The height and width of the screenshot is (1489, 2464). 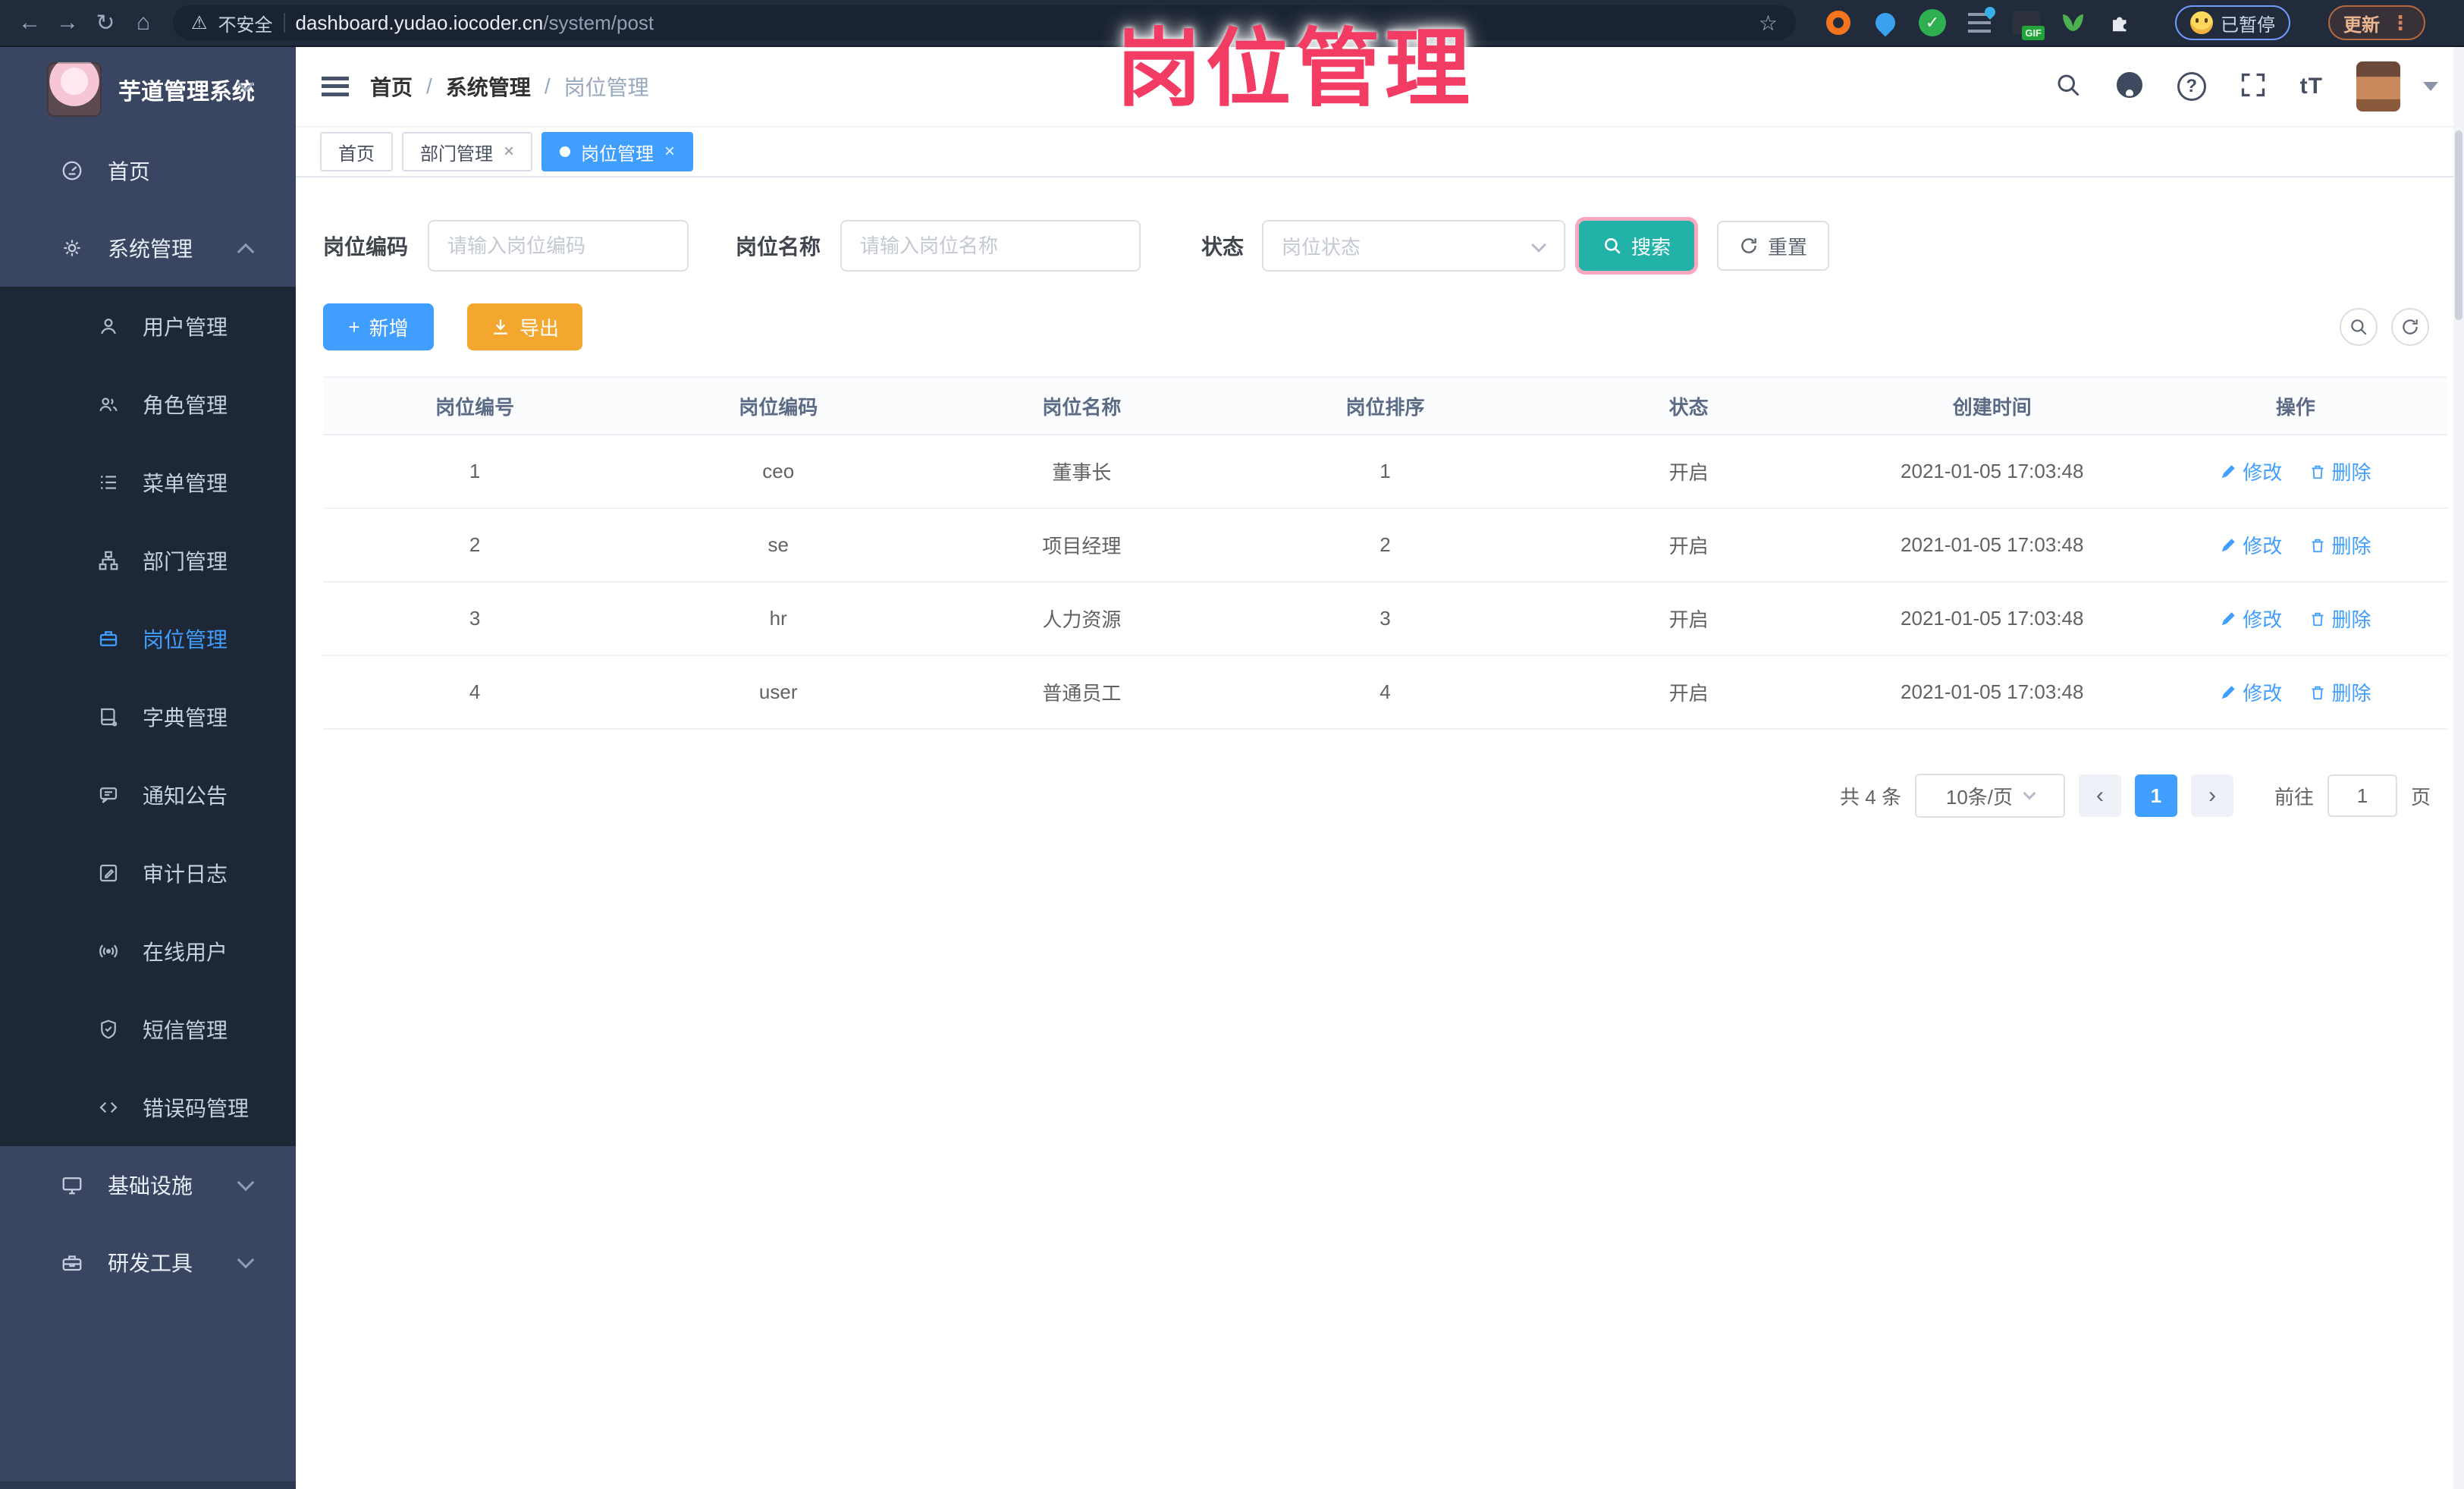 I want to click on col-actions: 操作, so click(x=2295, y=405).